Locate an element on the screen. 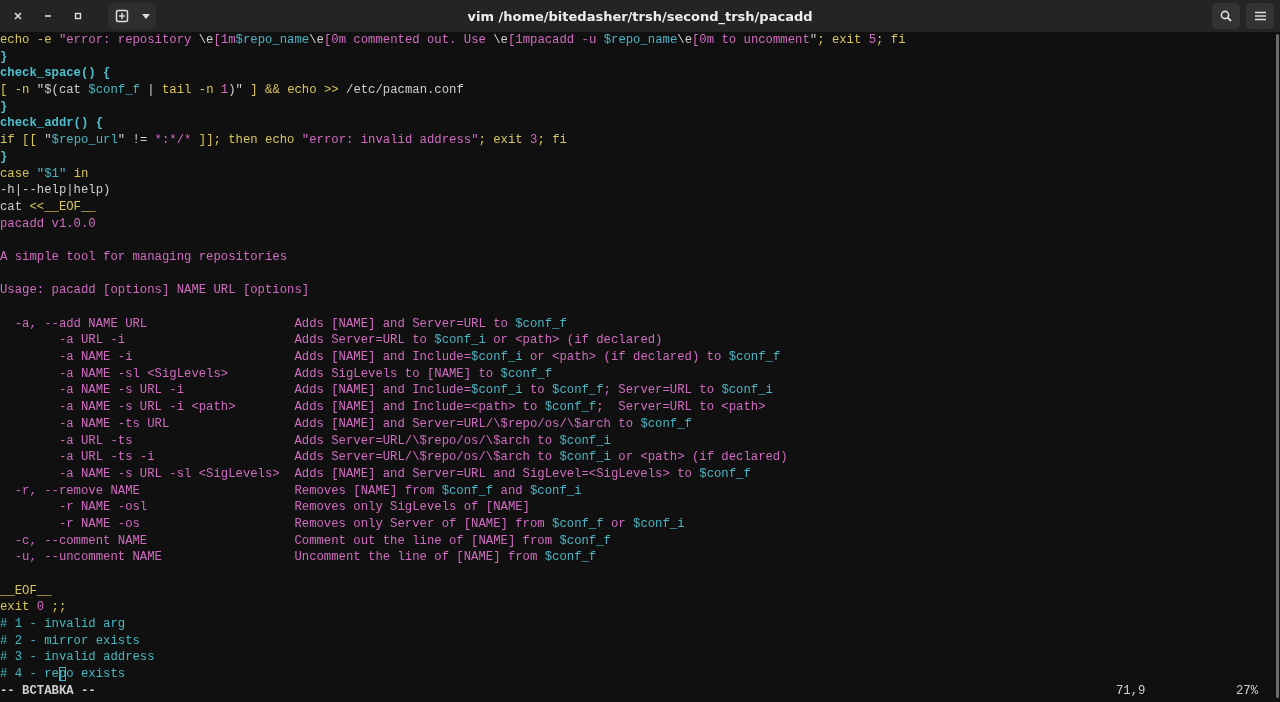  code-line: check_addr() { is located at coordinates (52, 124).